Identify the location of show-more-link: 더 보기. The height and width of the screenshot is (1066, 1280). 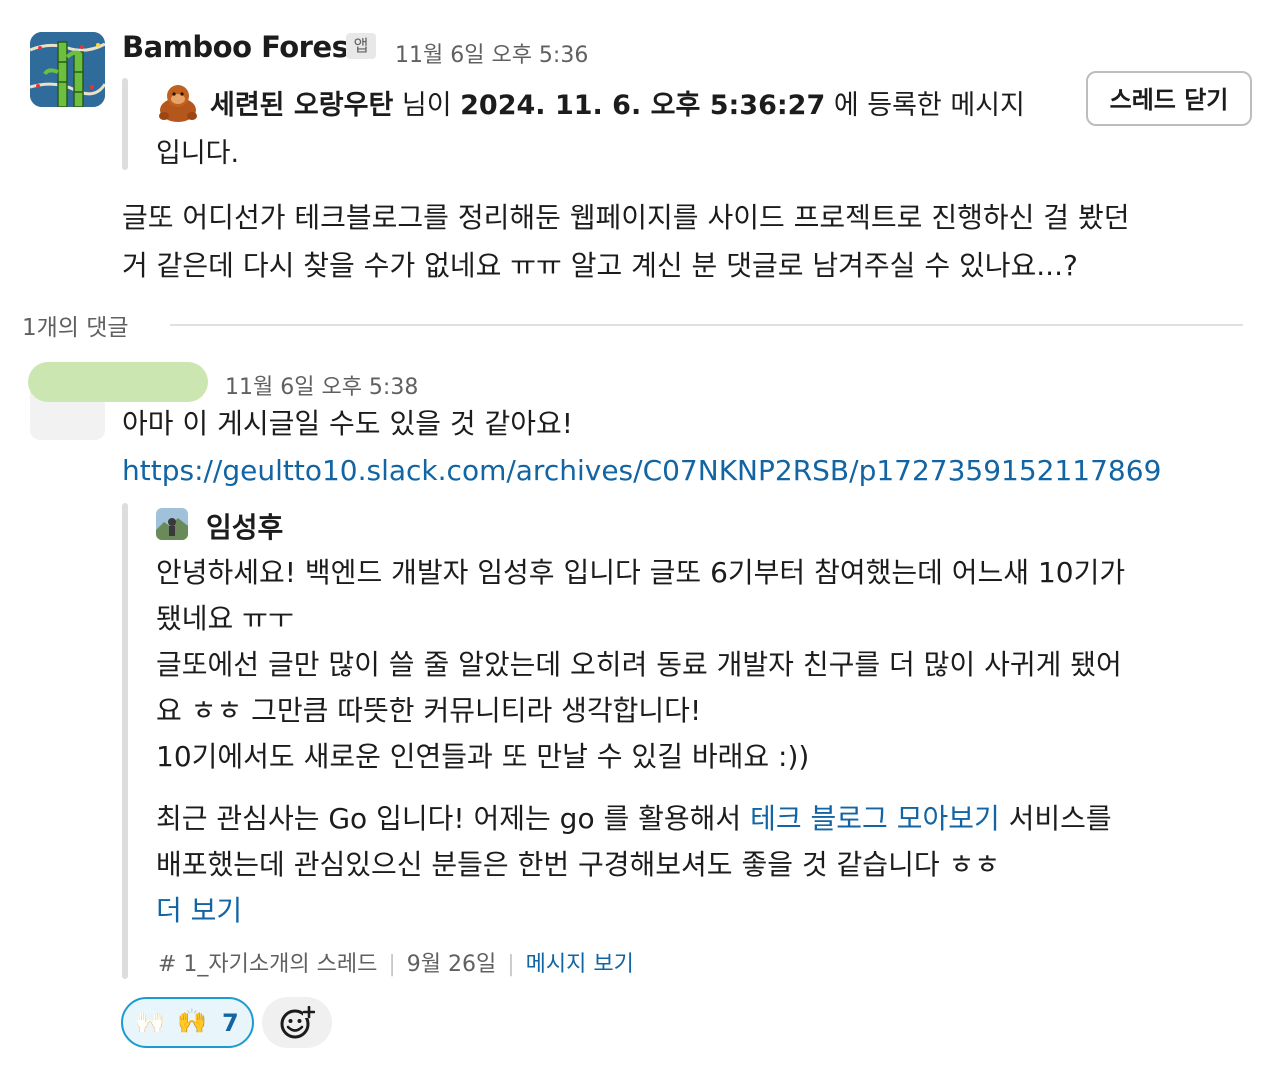
(199, 911).